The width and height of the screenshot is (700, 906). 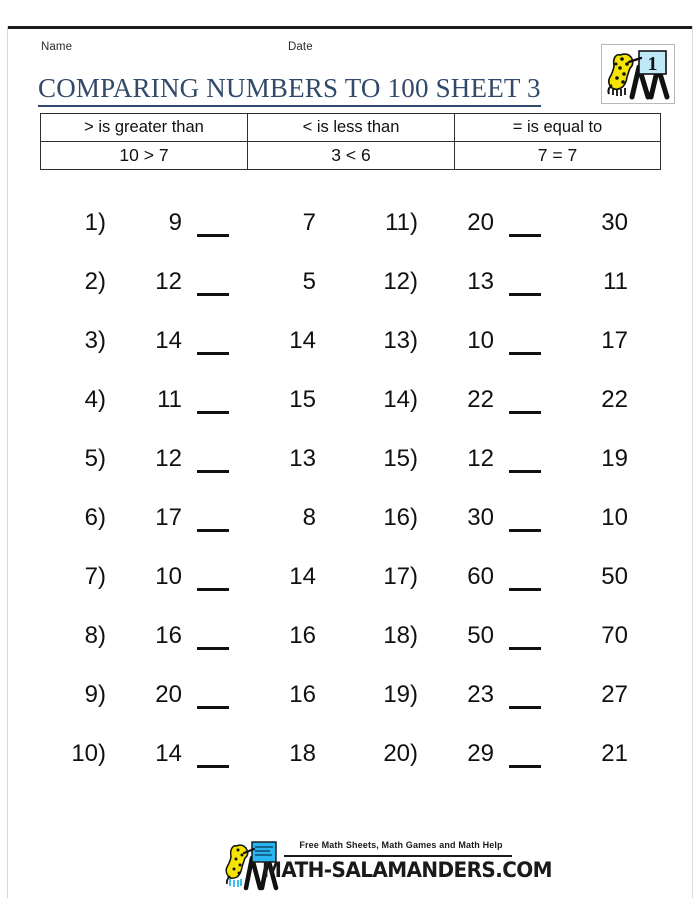 I want to click on right-operand: 19, so click(x=614, y=458).